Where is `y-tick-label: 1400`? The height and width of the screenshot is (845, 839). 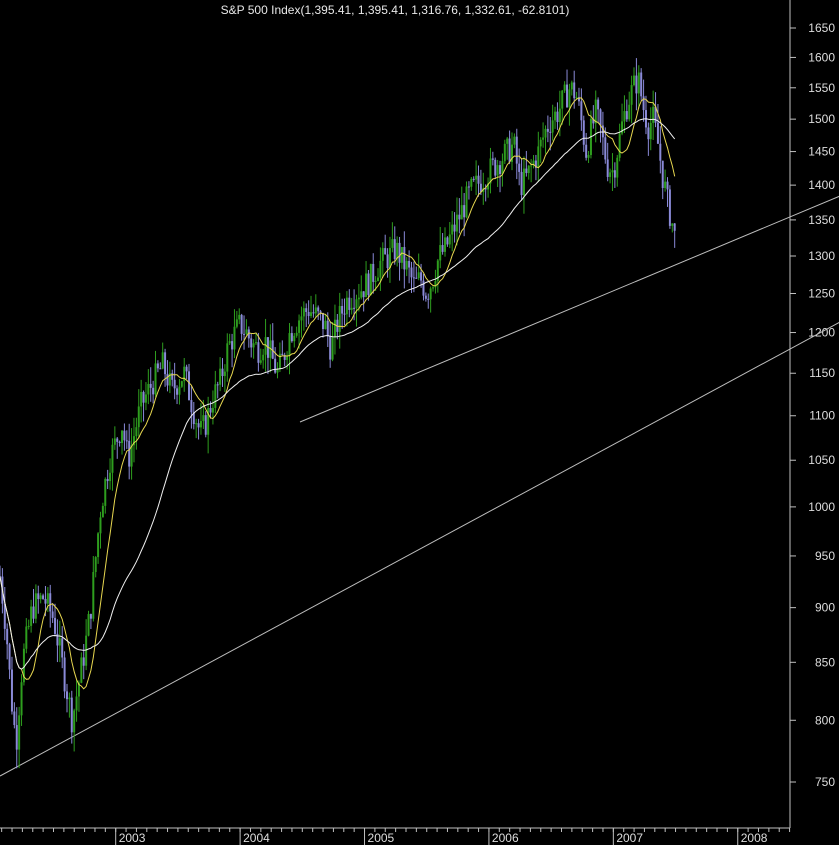 y-tick-label: 1400 is located at coordinates (821, 185).